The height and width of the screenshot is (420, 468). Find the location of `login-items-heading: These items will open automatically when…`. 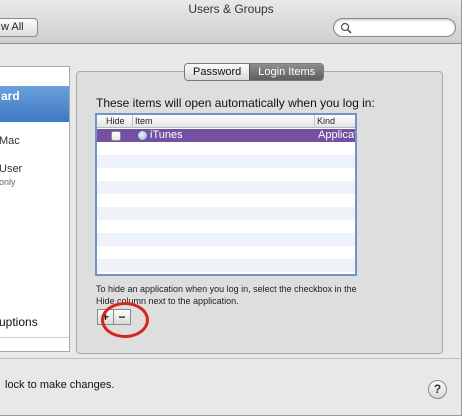

login-items-heading: These items will open automatically when… is located at coordinates (235, 103).